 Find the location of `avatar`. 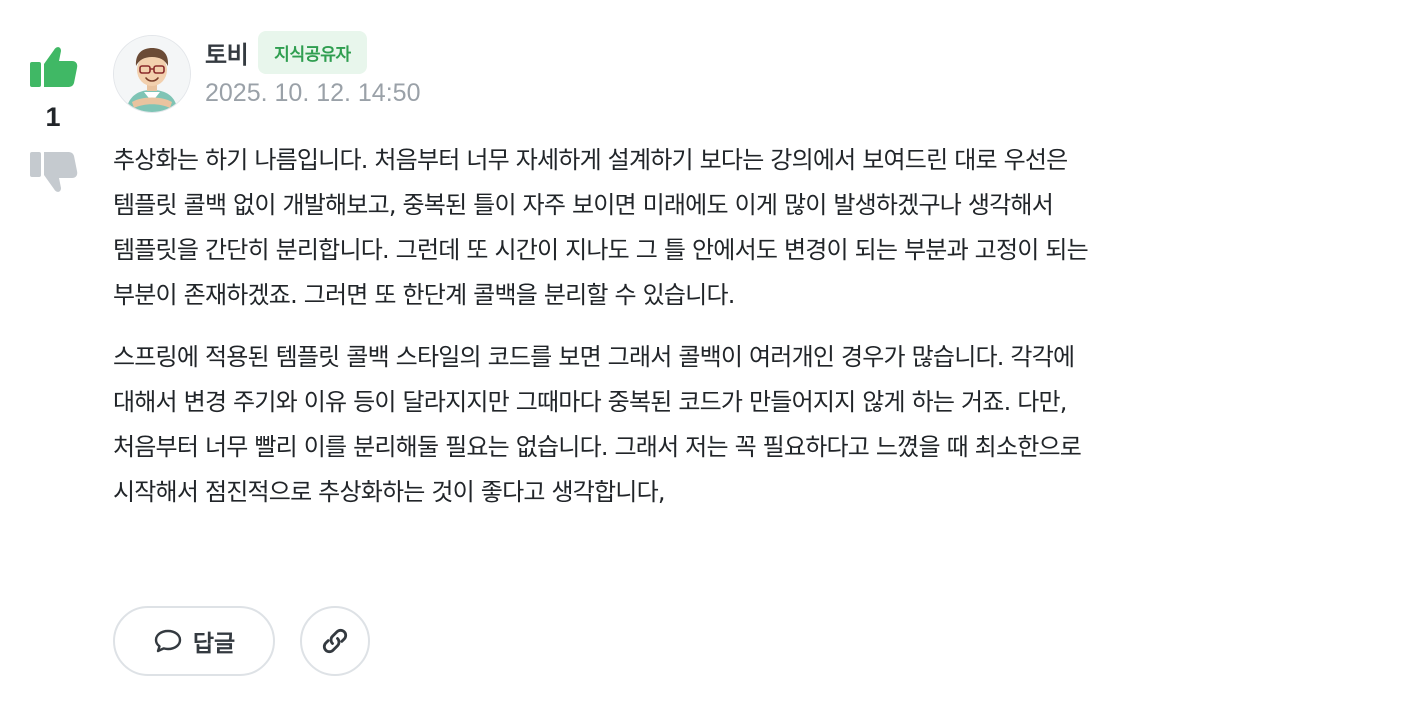

avatar is located at coordinates (152, 74).